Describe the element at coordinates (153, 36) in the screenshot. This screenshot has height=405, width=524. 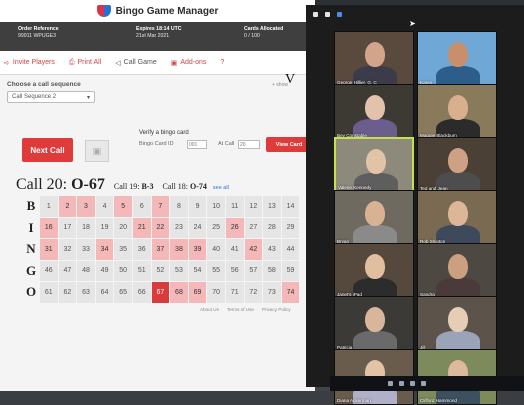
I see `expires-value: 21st Mar 2021` at that location.